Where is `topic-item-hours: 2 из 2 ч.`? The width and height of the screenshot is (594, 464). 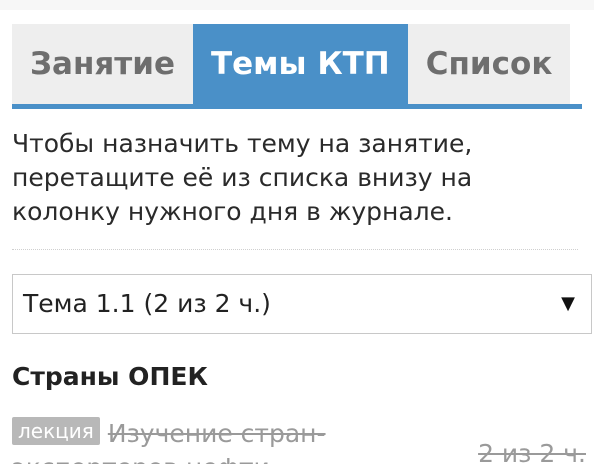
topic-item-hours: 2 из 2 ч. is located at coordinates (532, 451).